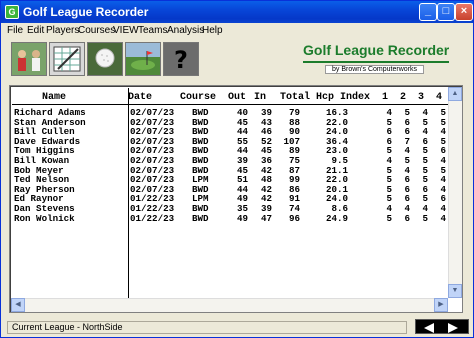 The width and height of the screenshot is (474, 338). What do you see at coordinates (86, 12) in the screenshot?
I see `window-title: Golf League Recorder` at bounding box center [86, 12].